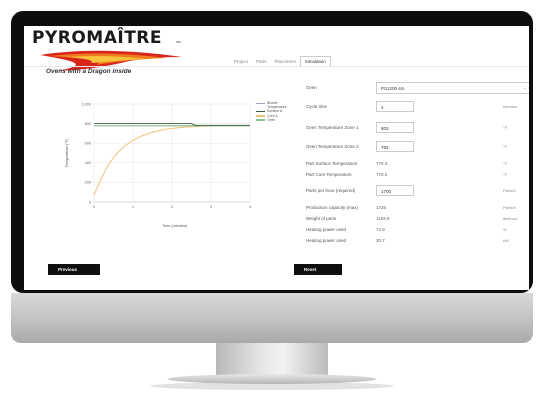  Describe the element at coordinates (395, 146) in the screenshot. I see `zone2-input: 783` at that location.